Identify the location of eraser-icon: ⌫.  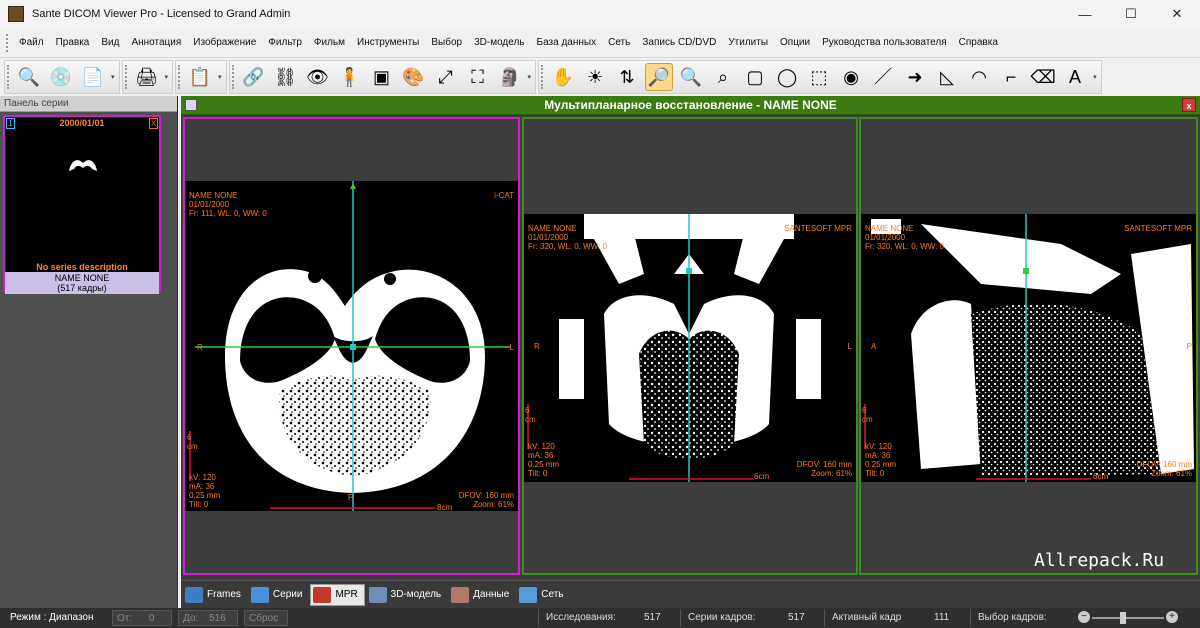
(1043, 77).